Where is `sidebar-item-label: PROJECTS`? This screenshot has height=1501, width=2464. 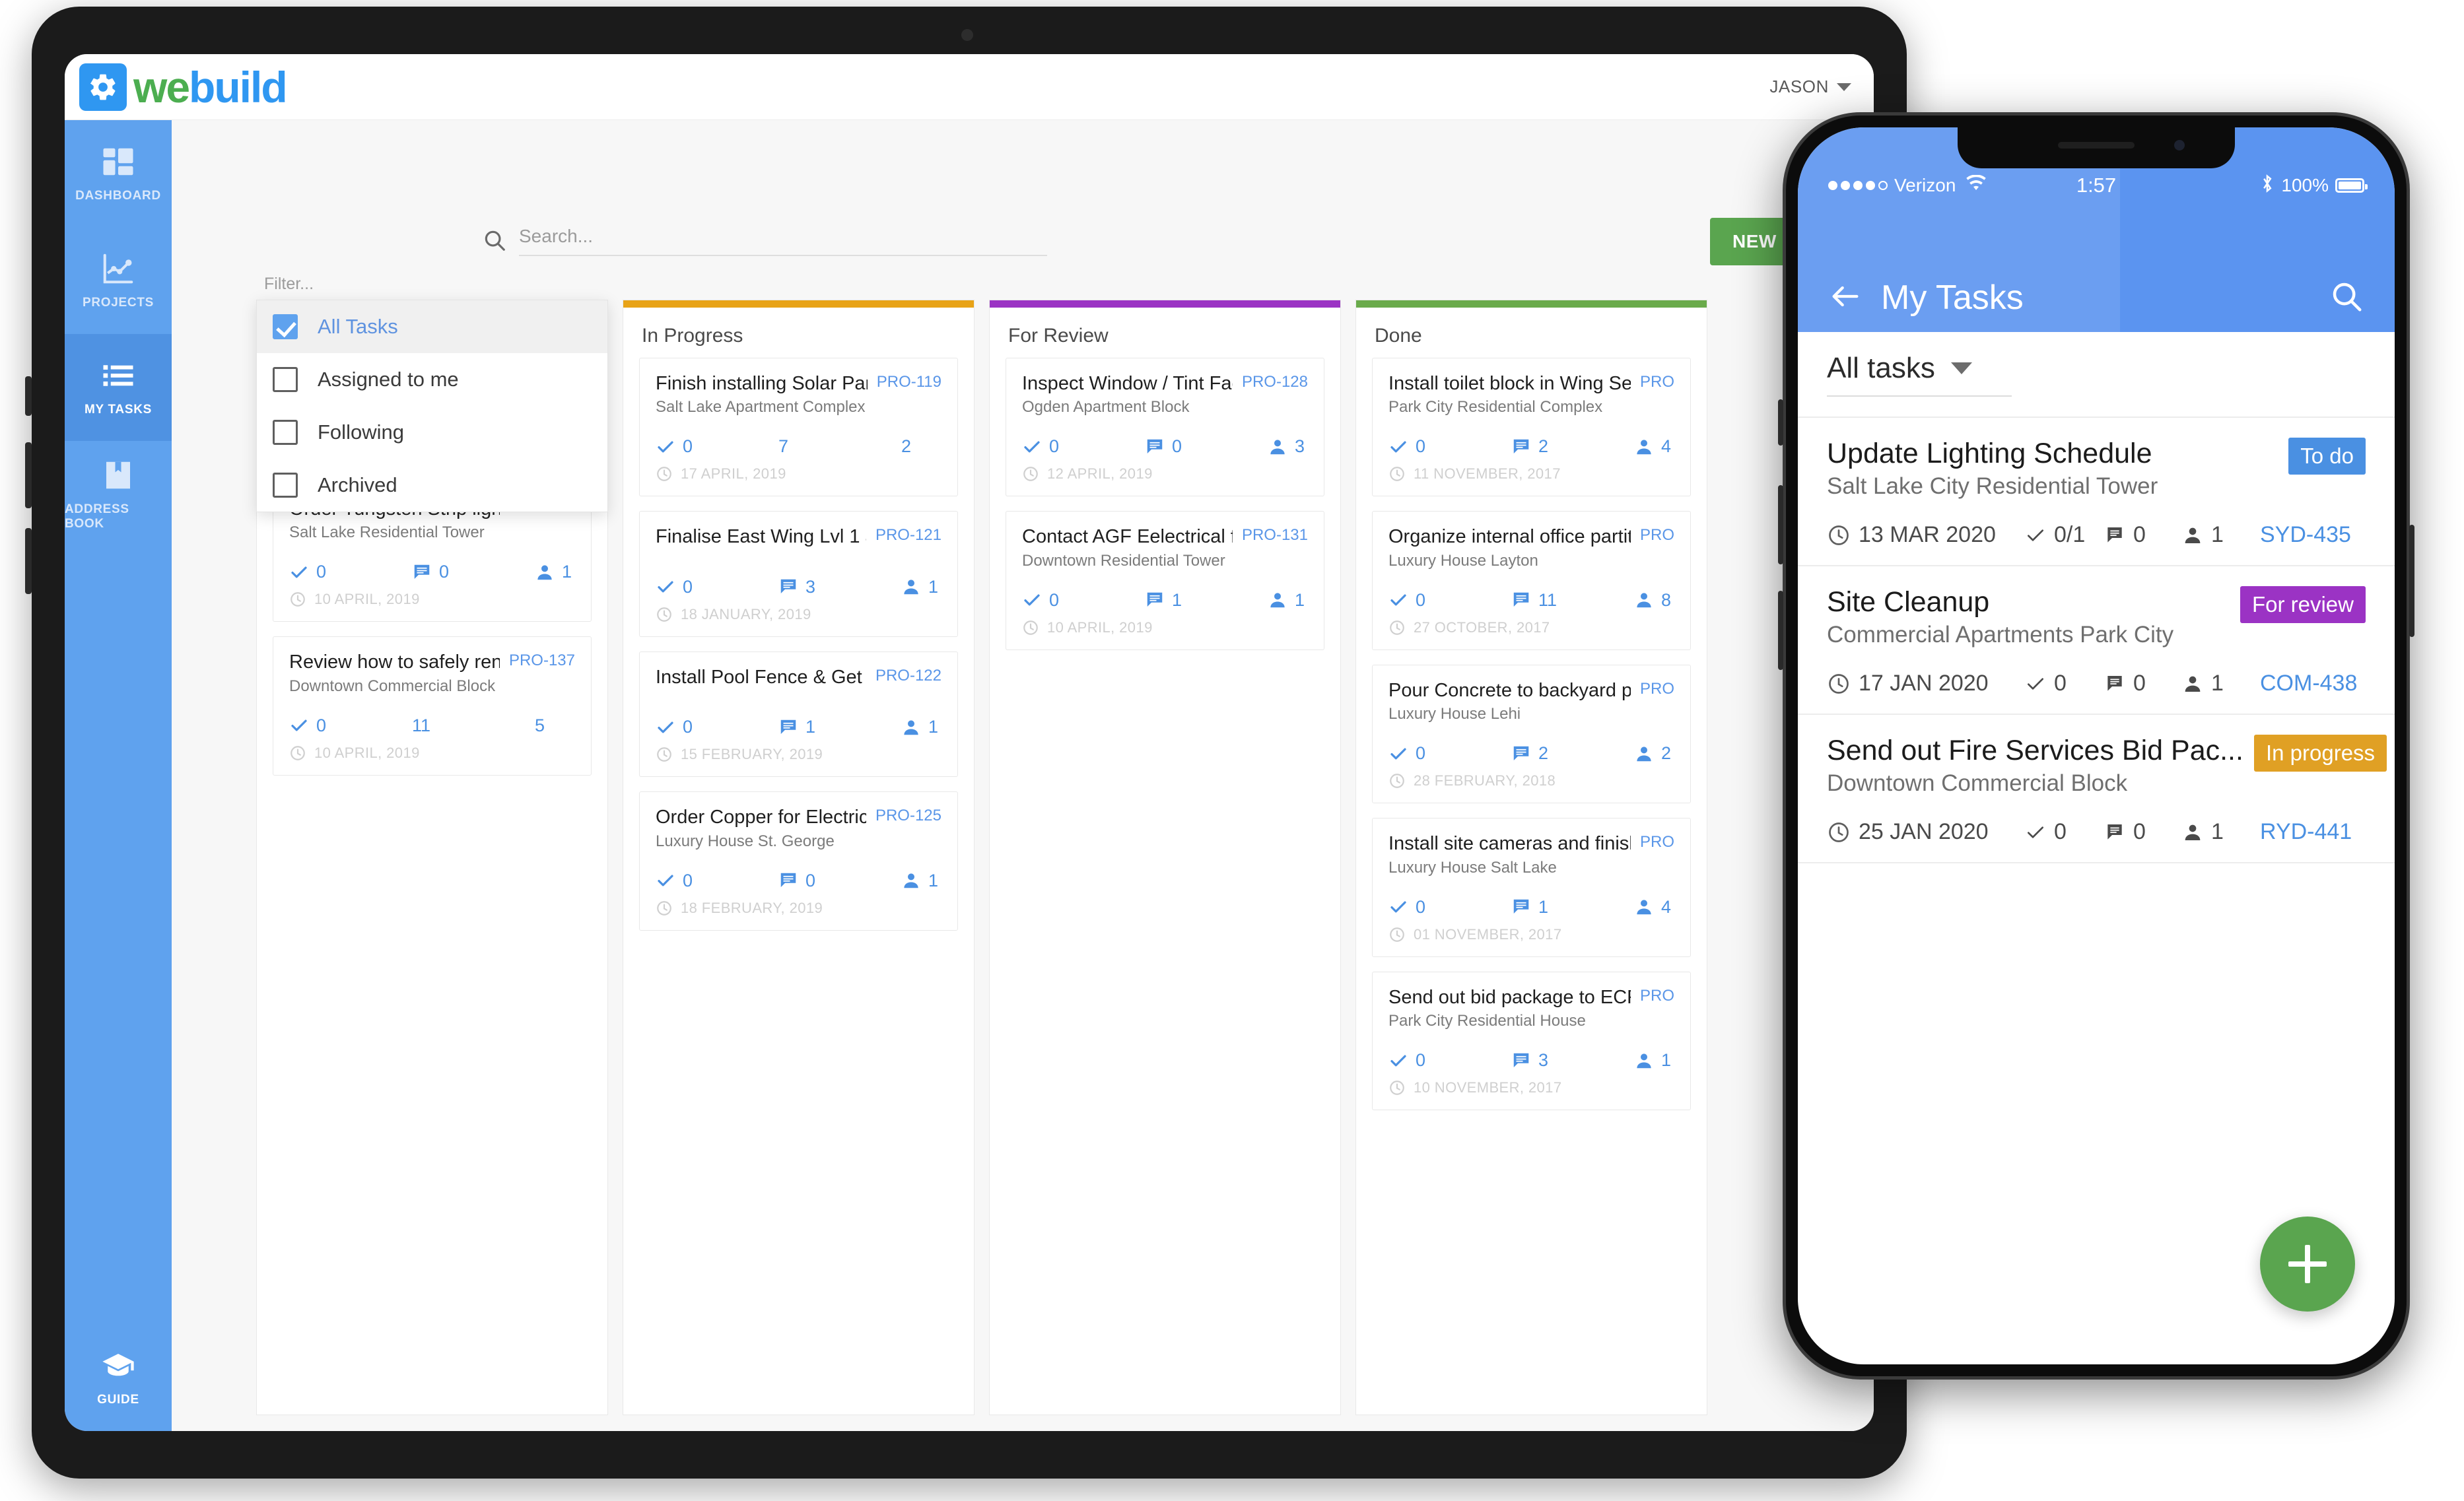 sidebar-item-label: PROJECTS is located at coordinates (118, 303).